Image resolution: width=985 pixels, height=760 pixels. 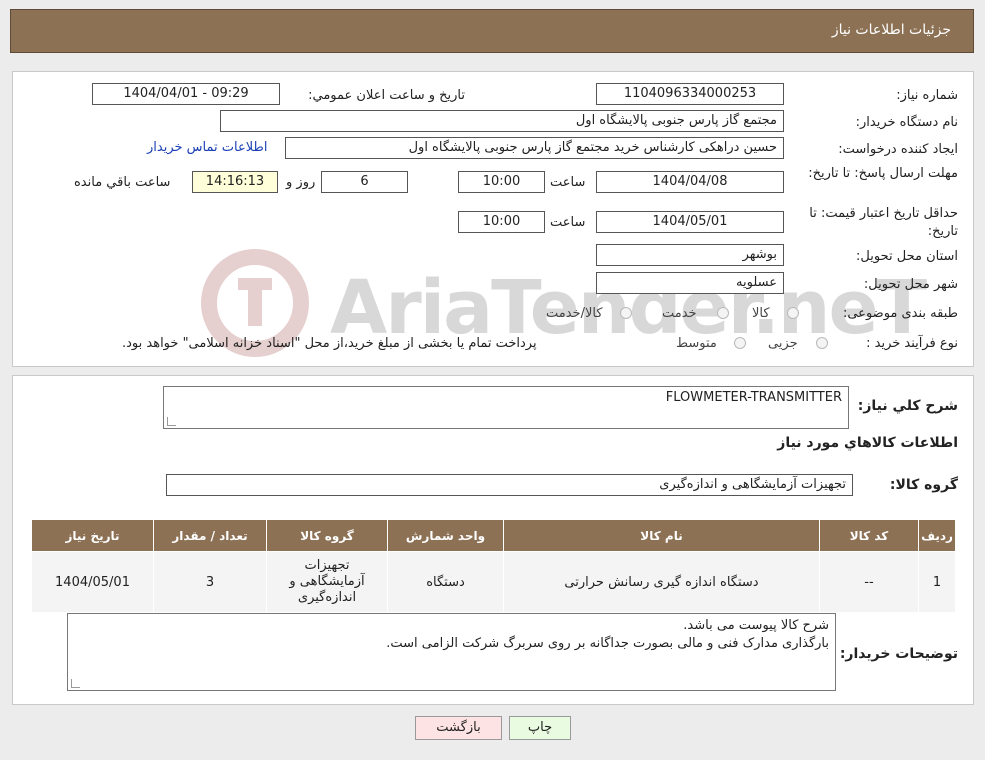 I want to click on validity-time-field: 10:00, so click(x=501, y=222).